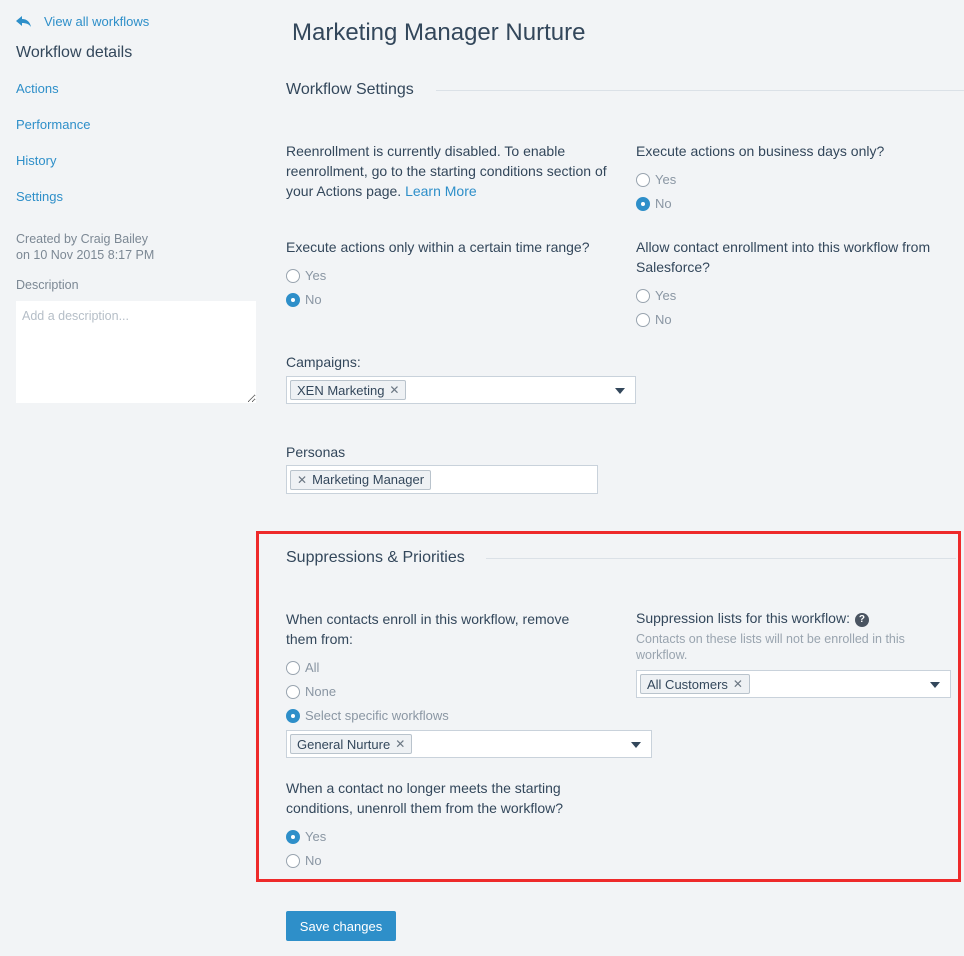 This screenshot has height=956, width=964. Describe the element at coordinates (321, 691) in the screenshot. I see `radio-label: None` at that location.